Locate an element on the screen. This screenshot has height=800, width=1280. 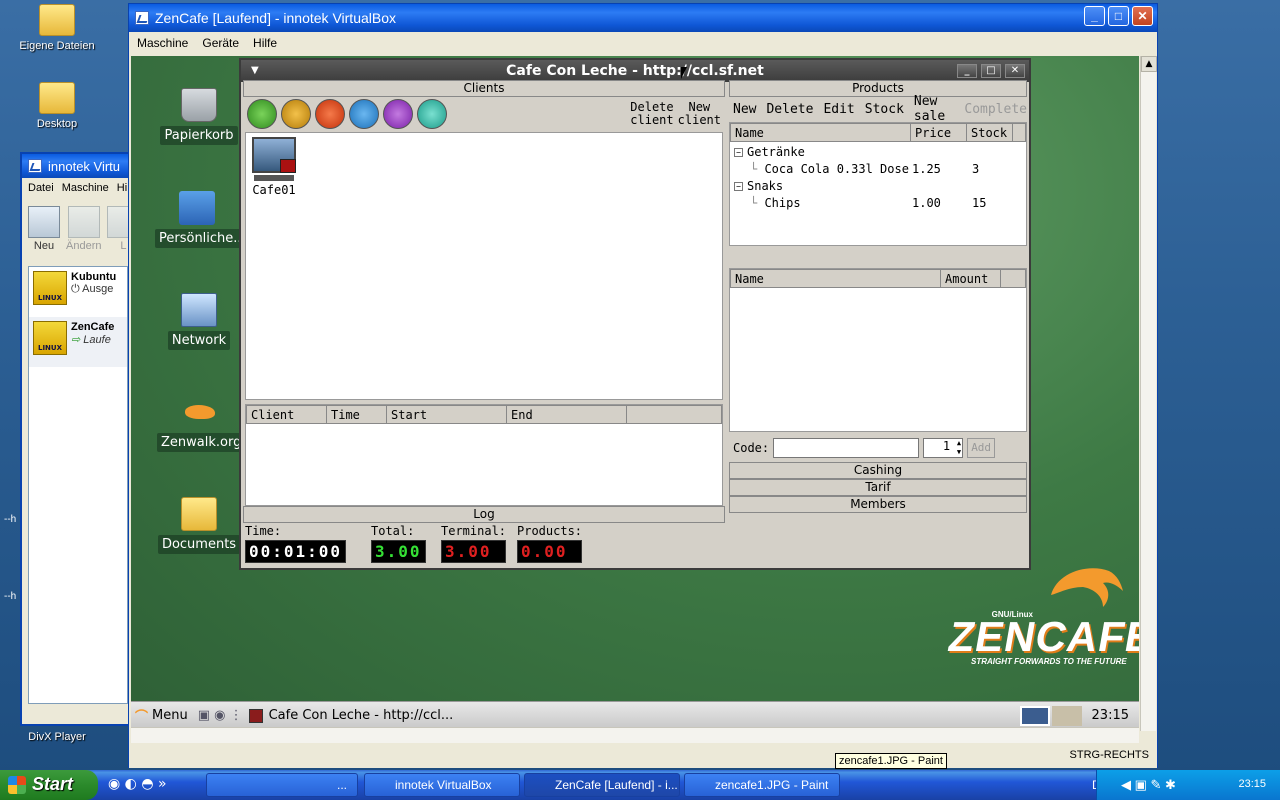
products-display: 0.00 is located at coordinates (550, 551).